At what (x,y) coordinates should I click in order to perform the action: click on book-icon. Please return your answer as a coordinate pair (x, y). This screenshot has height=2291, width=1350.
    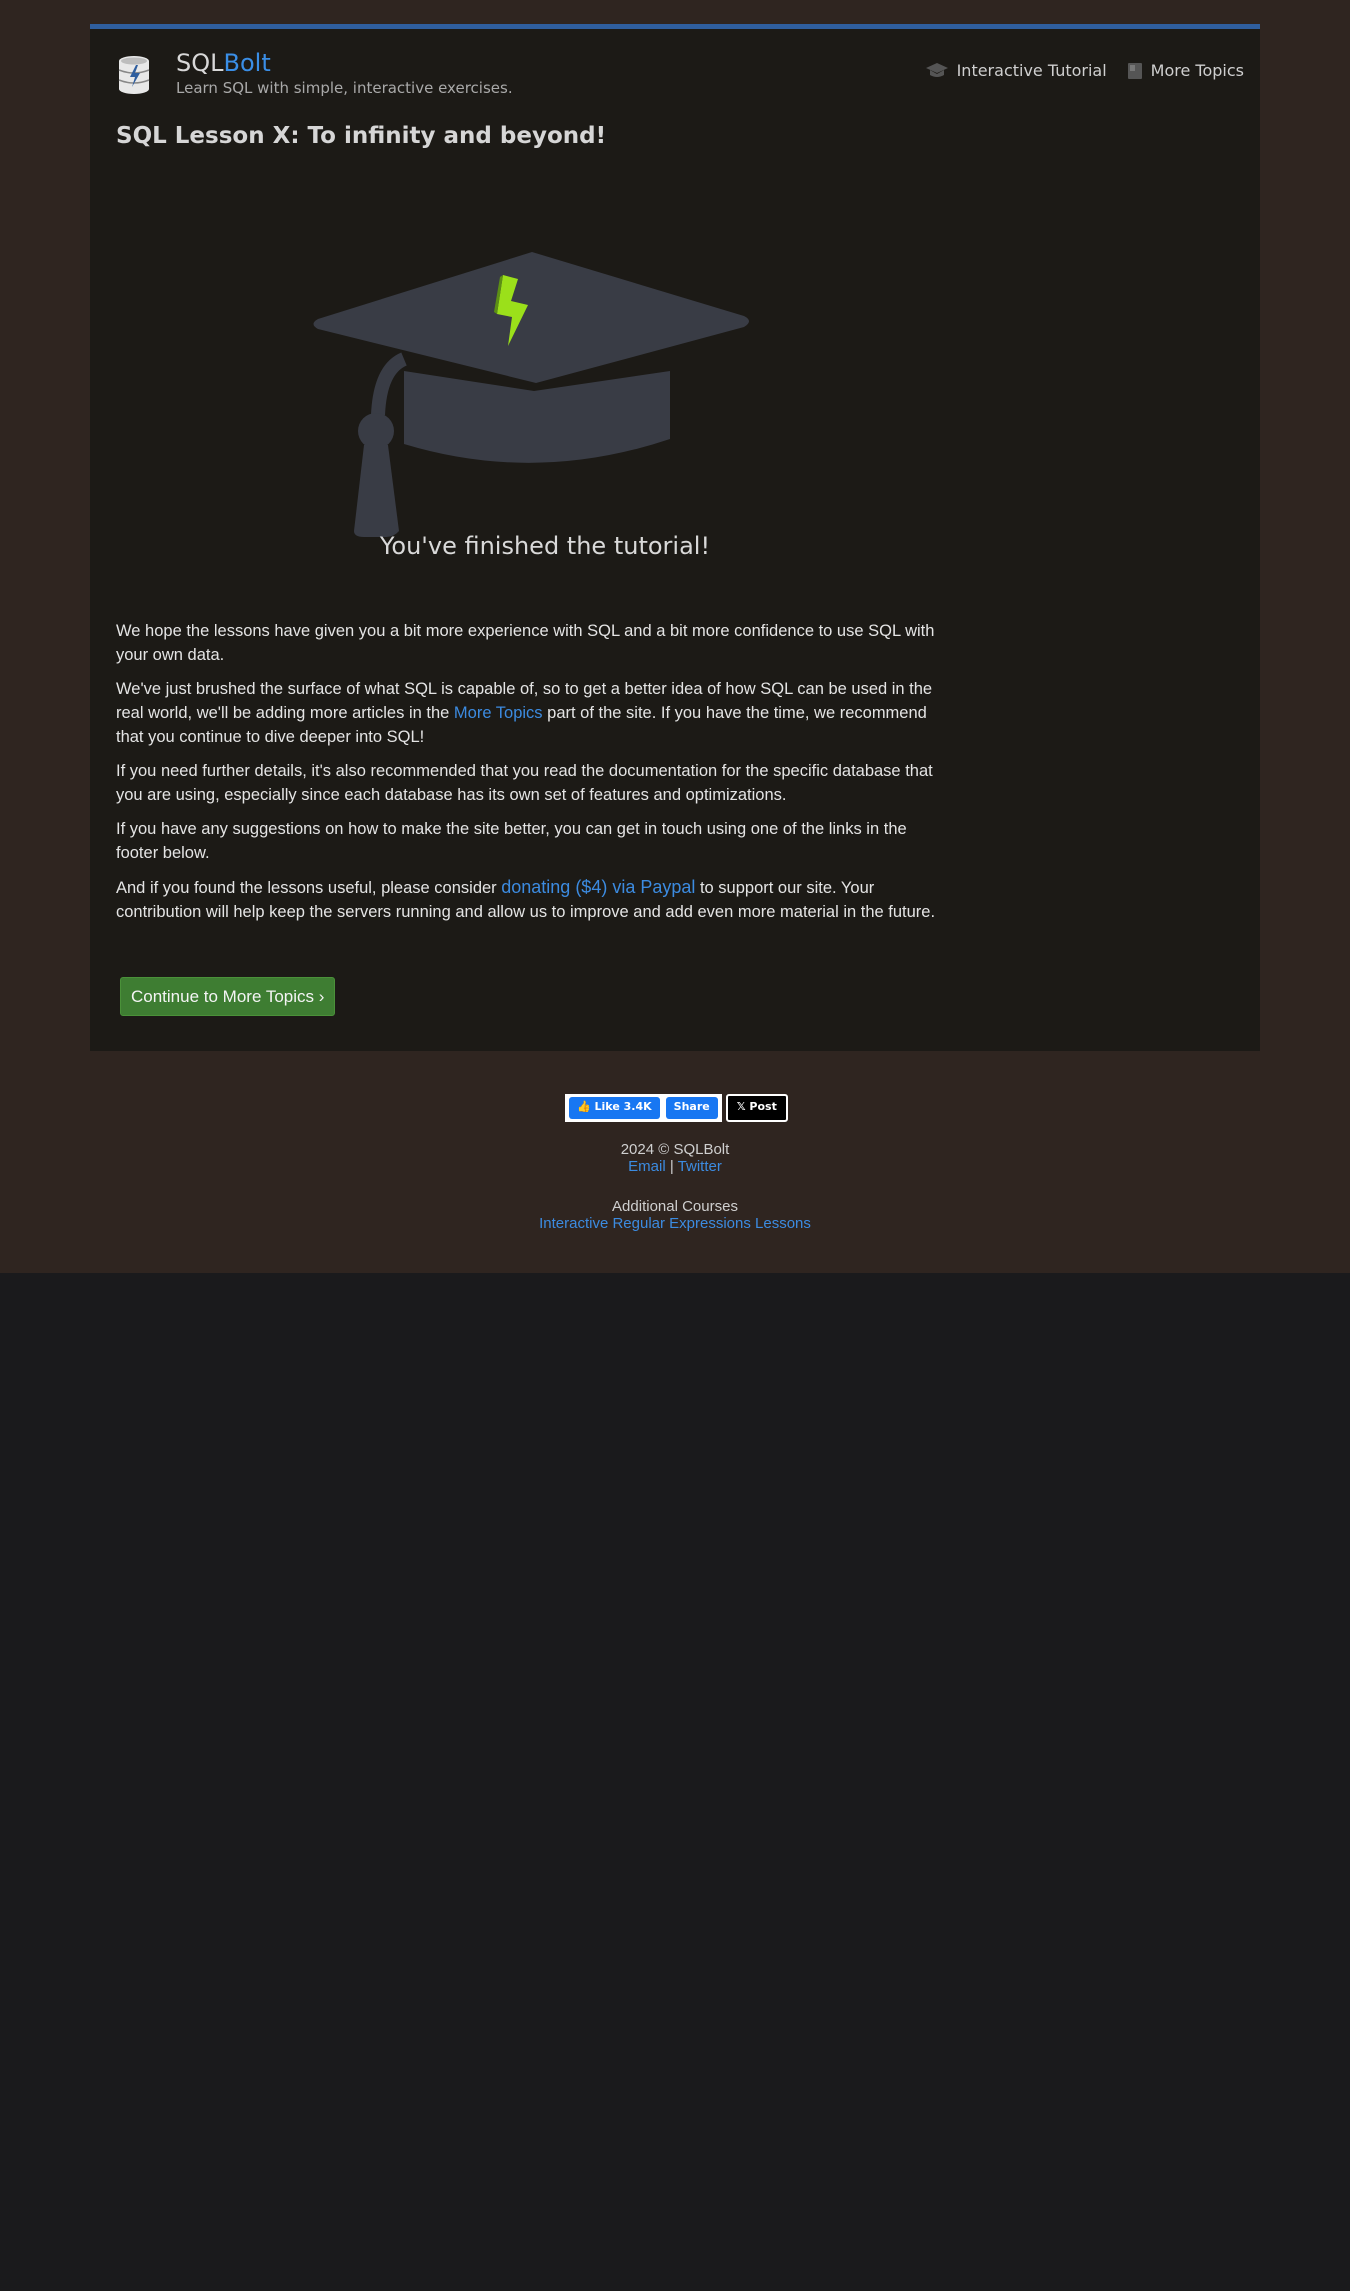
    Looking at the image, I should click on (1134, 70).